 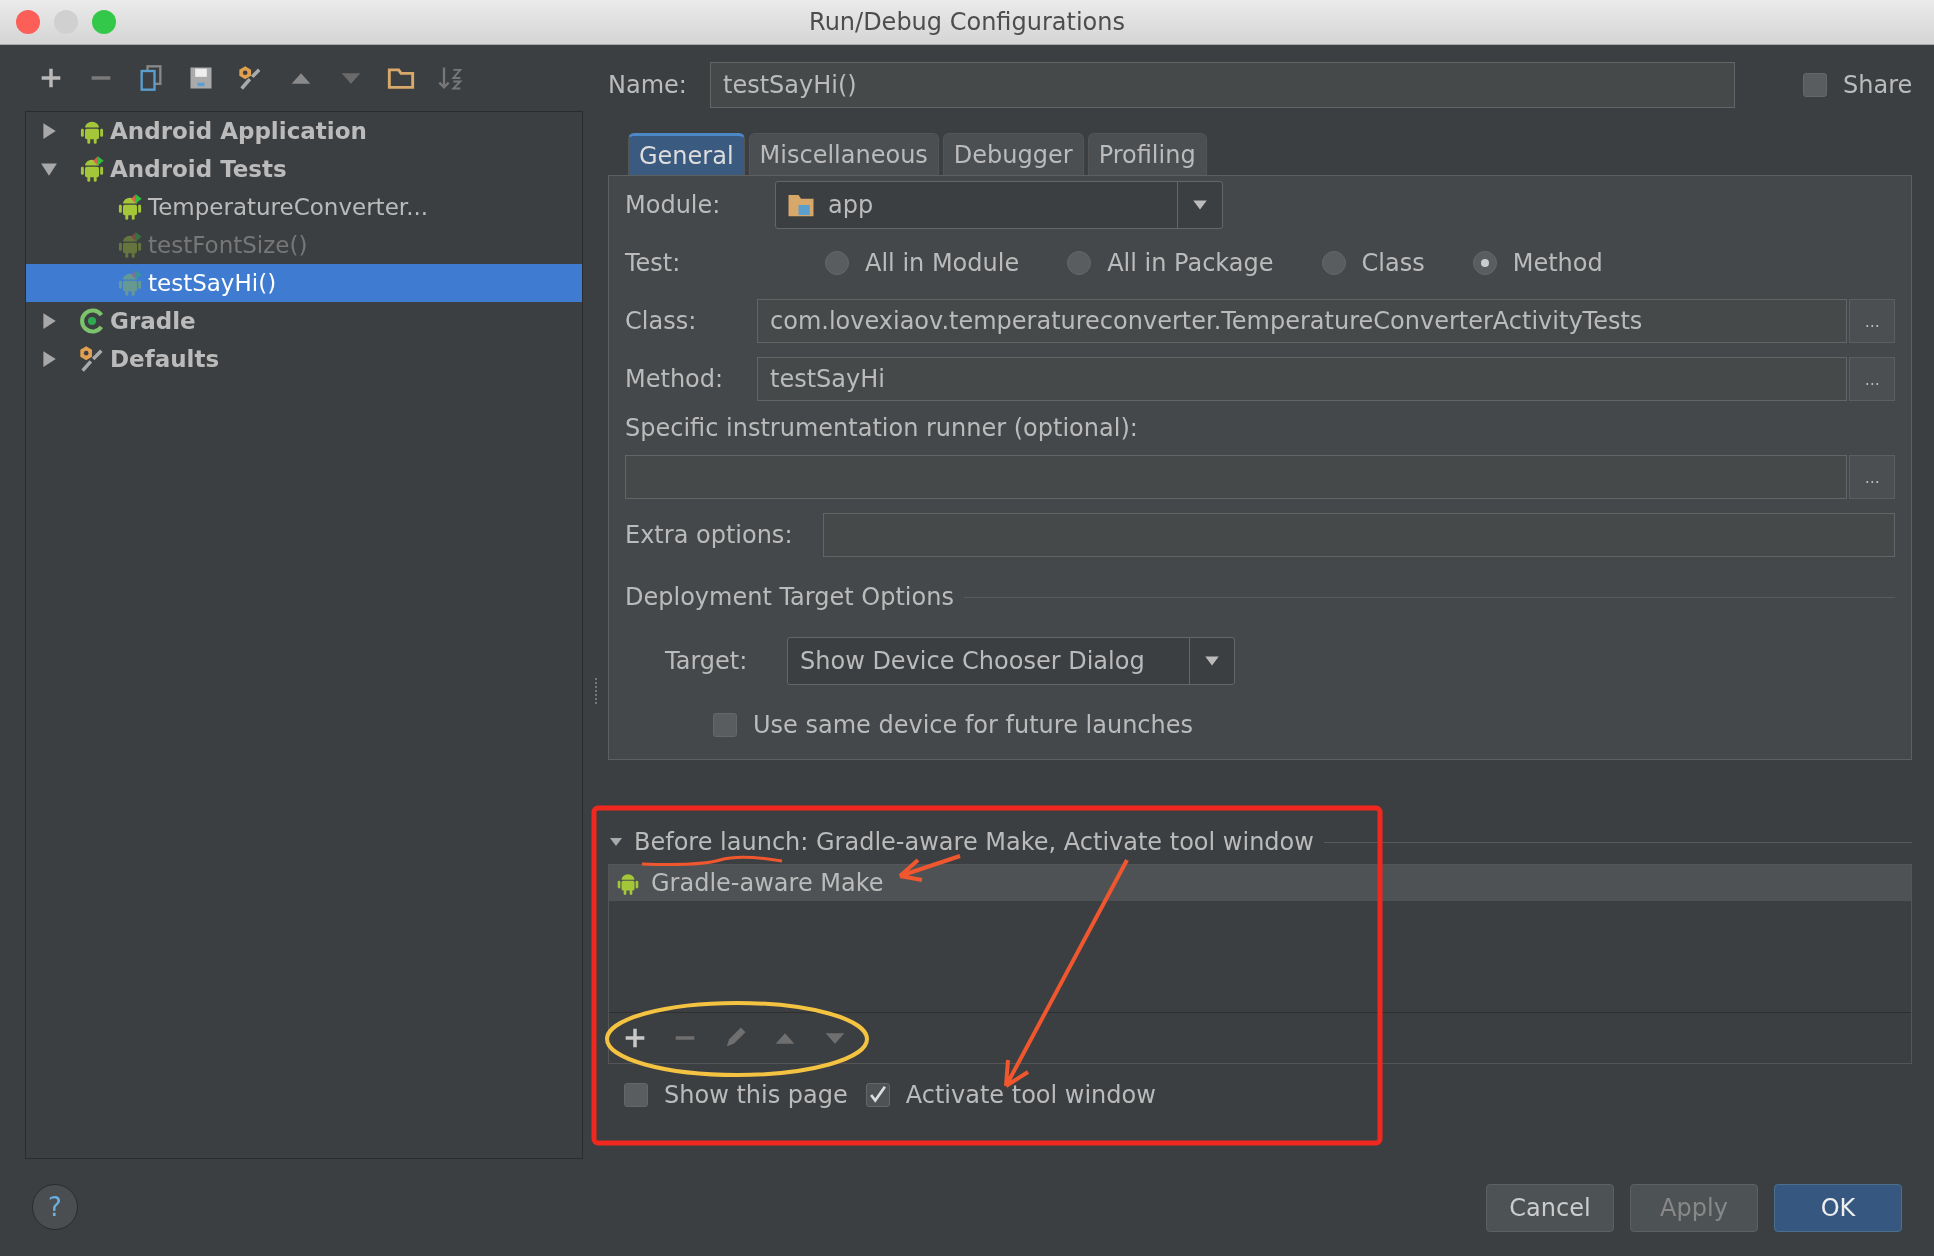 What do you see at coordinates (304, 321) in the screenshot?
I see `tree-item: Gradle` at bounding box center [304, 321].